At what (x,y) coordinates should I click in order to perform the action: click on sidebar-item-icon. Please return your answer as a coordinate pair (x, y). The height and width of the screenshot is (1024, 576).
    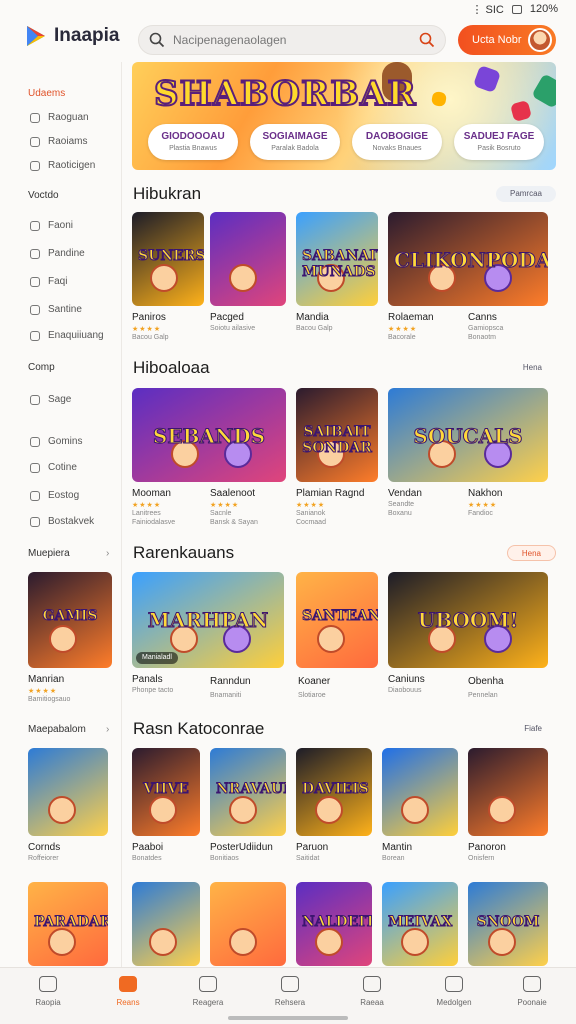
    Looking at the image, I should click on (35, 309).